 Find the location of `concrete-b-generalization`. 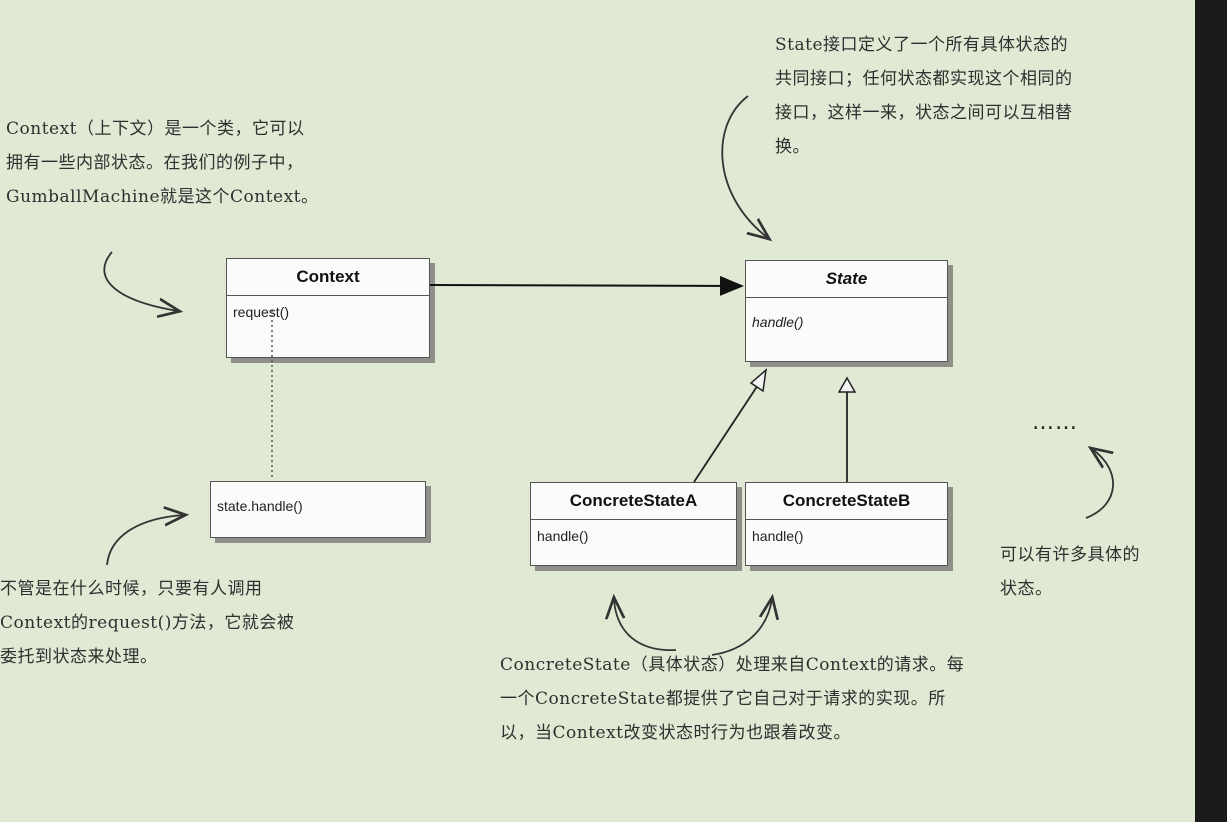

concrete-b-generalization is located at coordinates (847, 429).